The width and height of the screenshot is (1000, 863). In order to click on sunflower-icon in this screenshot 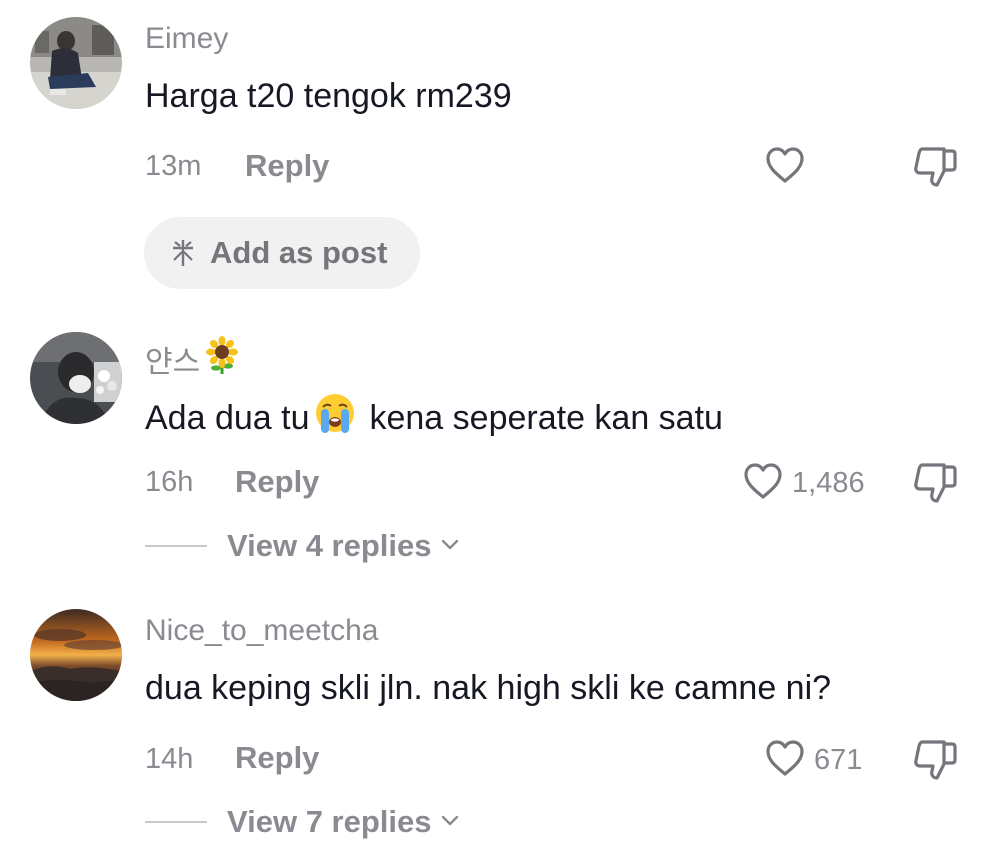, I will do `click(222, 359)`.